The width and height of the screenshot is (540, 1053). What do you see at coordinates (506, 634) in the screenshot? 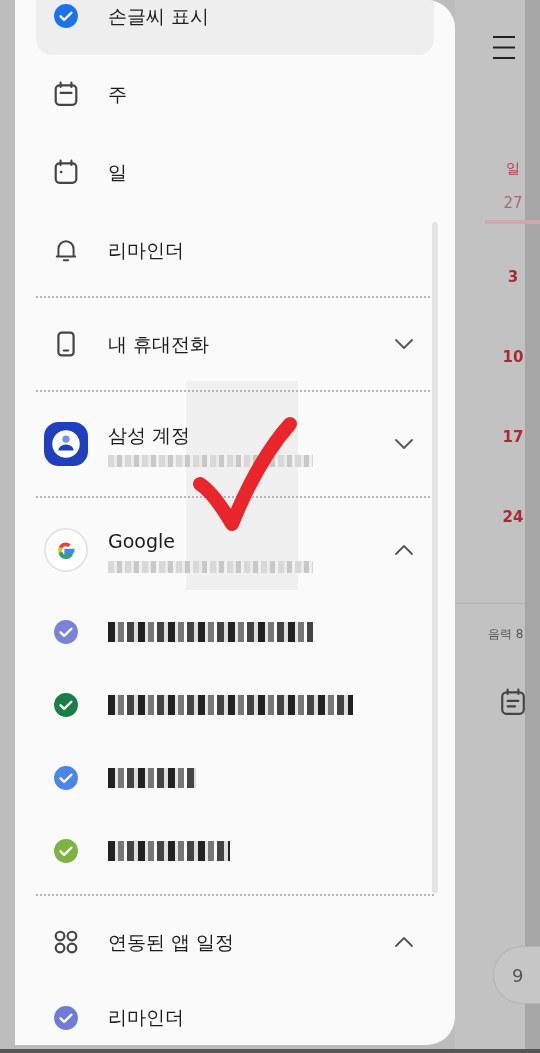
I see `lunar-date: 음력 8` at bounding box center [506, 634].